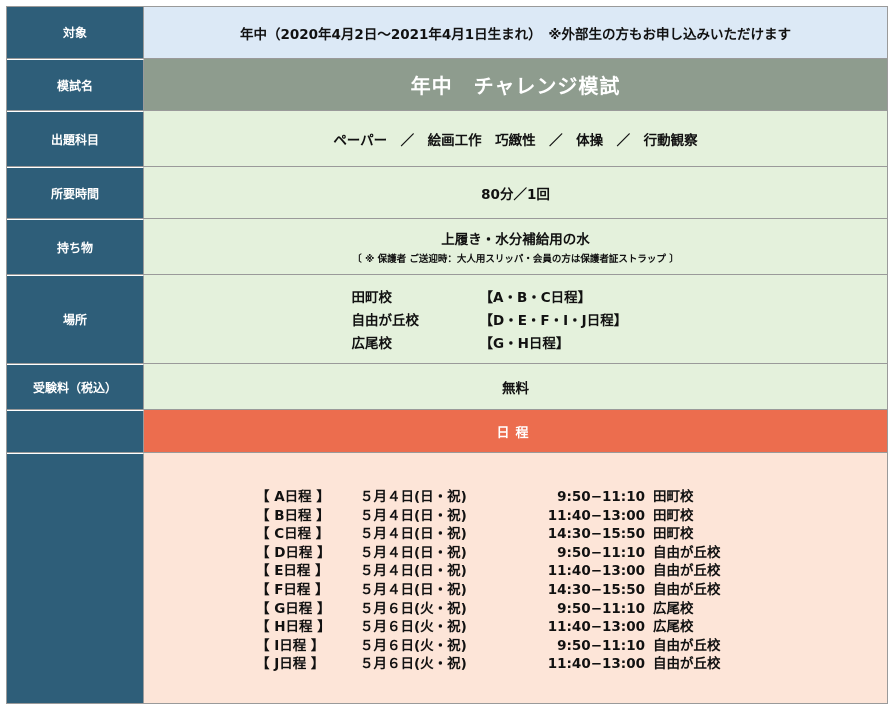  What do you see at coordinates (293, 608) in the screenshot?
I see `schedule-code: 【 G日程 】` at bounding box center [293, 608].